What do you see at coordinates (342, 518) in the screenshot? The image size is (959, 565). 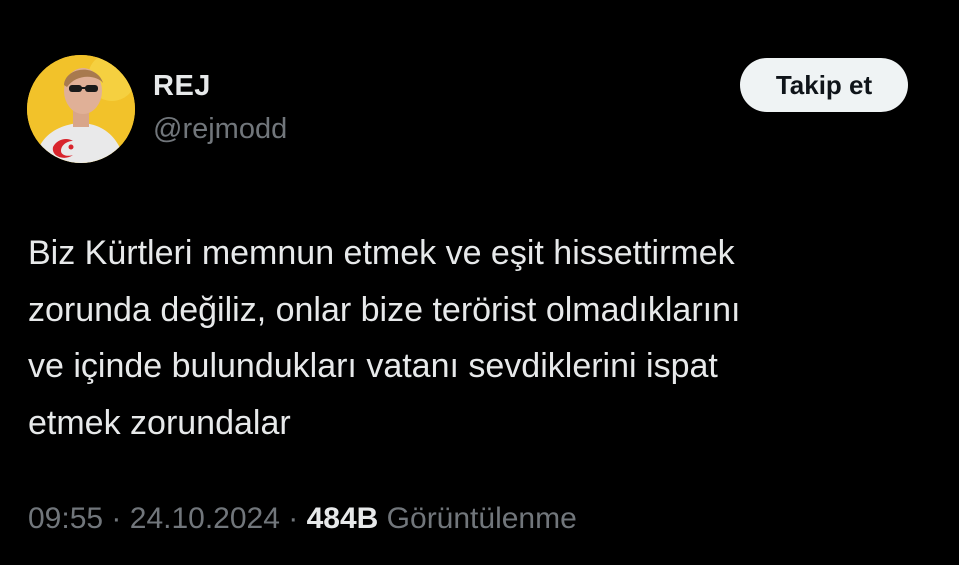 I see `views-count: 484B` at bounding box center [342, 518].